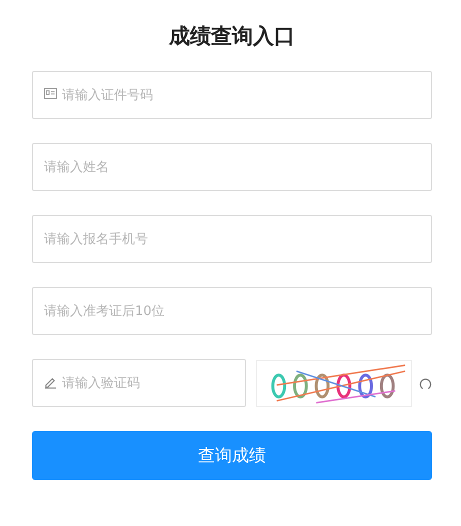 This screenshot has height=526, width=461. Describe the element at coordinates (232, 455) in the screenshot. I see `submit-button: 查询成绩` at that location.